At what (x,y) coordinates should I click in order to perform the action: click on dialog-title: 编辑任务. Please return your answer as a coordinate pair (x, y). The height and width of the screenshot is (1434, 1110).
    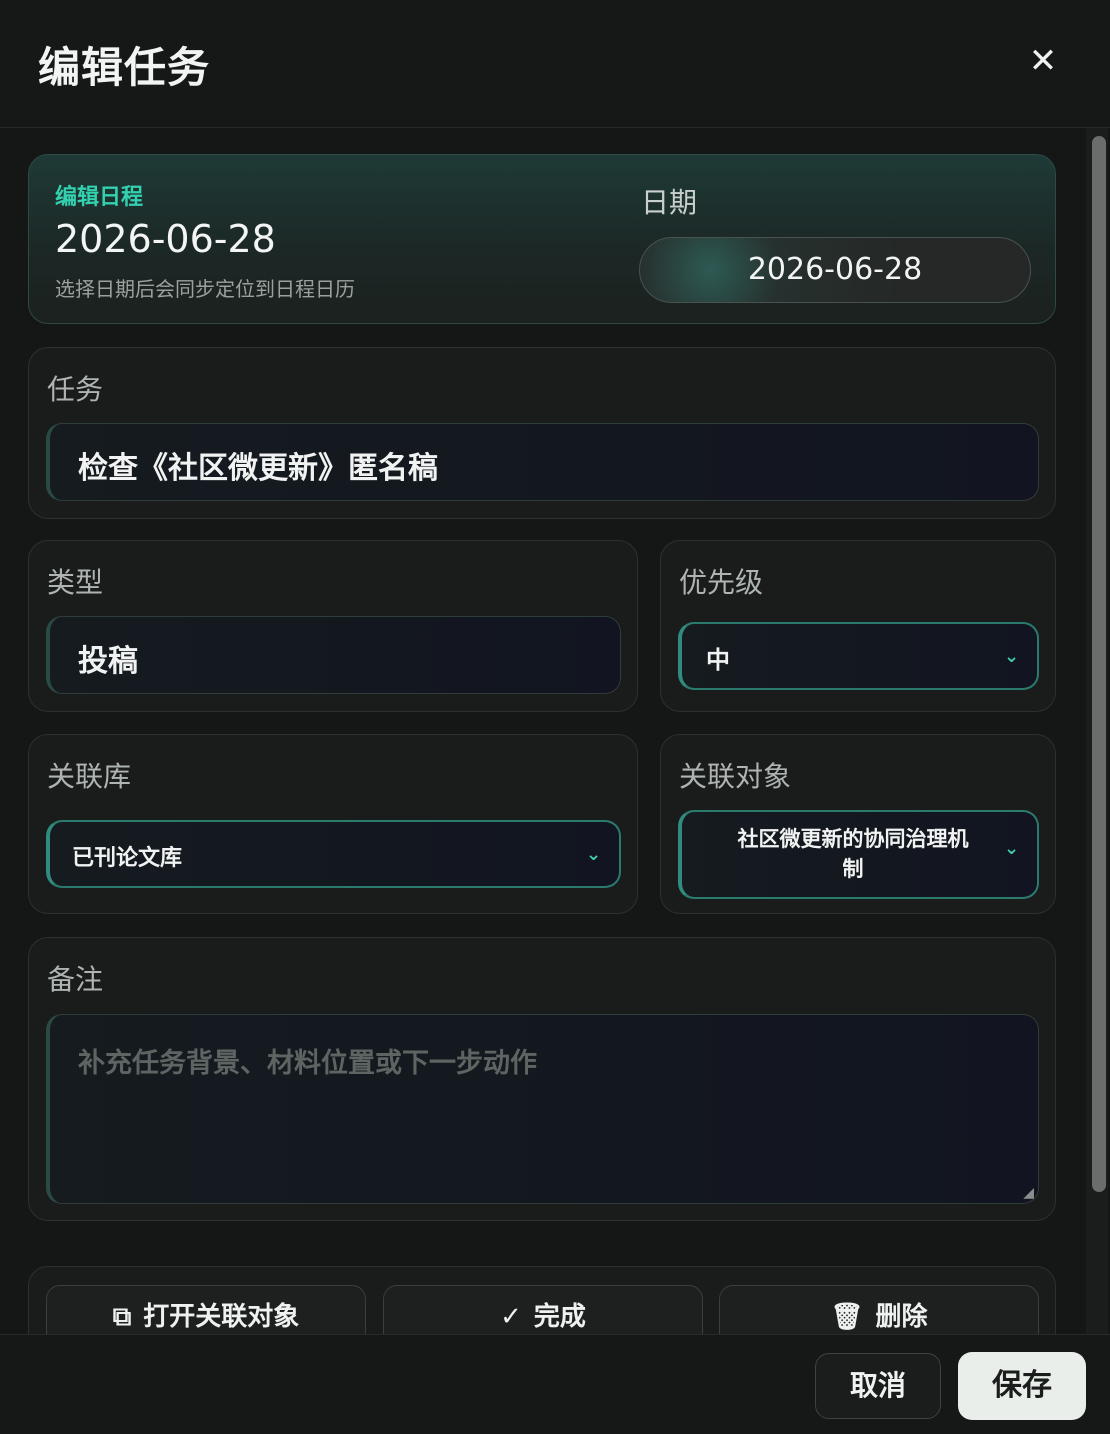
    Looking at the image, I should click on (124, 67).